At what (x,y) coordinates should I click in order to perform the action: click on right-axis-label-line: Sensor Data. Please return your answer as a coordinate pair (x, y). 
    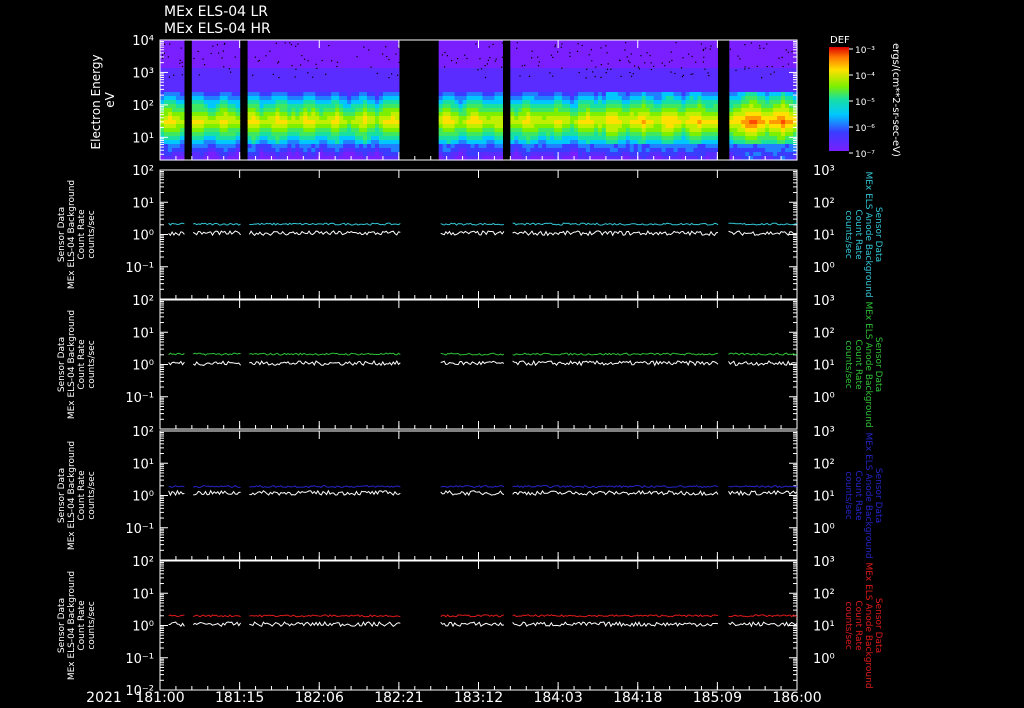
    Looking at the image, I should click on (878, 495).